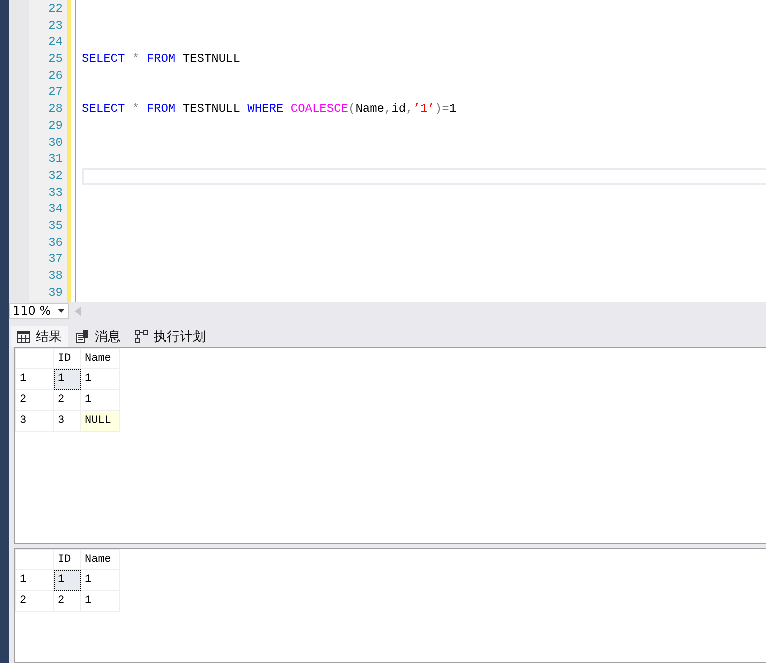  I want to click on line-number: 34, so click(56, 209).